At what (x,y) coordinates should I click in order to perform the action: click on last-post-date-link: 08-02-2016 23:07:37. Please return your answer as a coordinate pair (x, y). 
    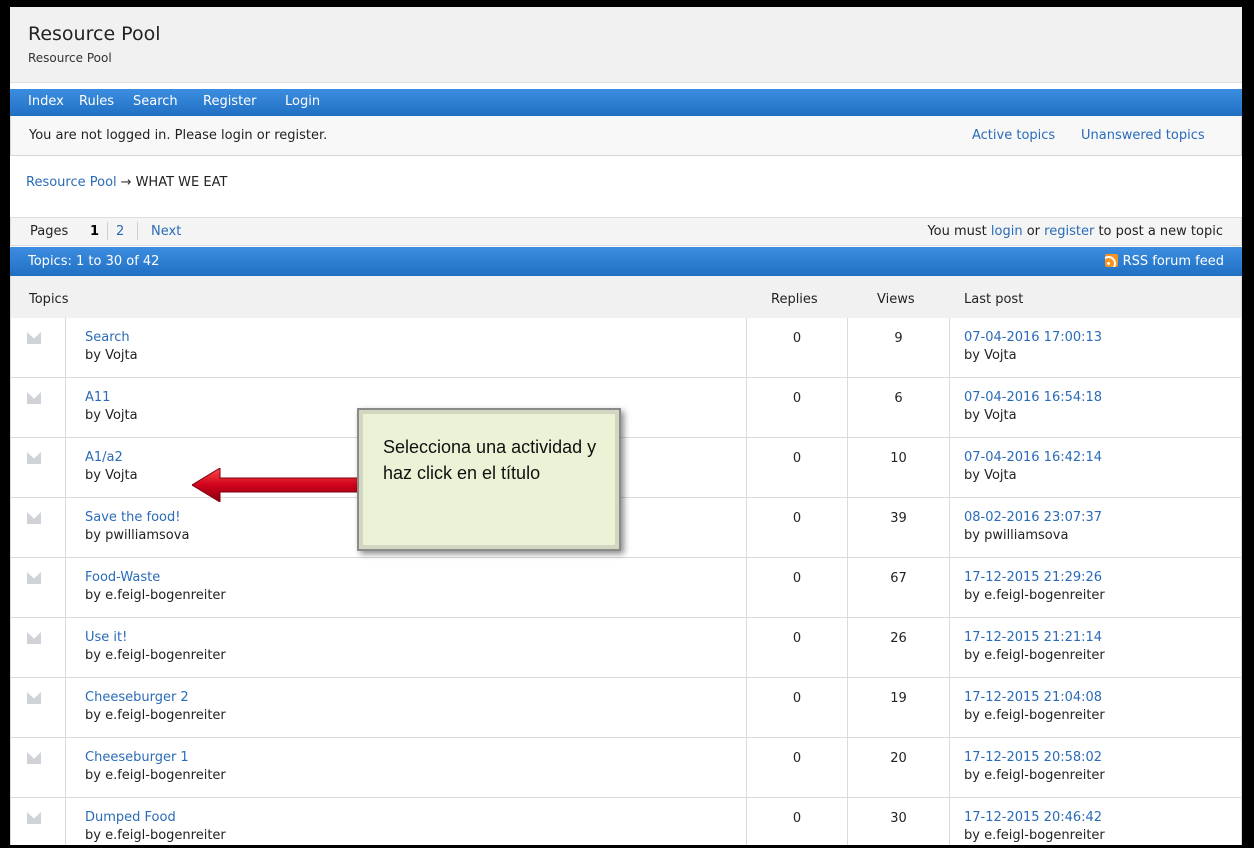
    Looking at the image, I should click on (1033, 517).